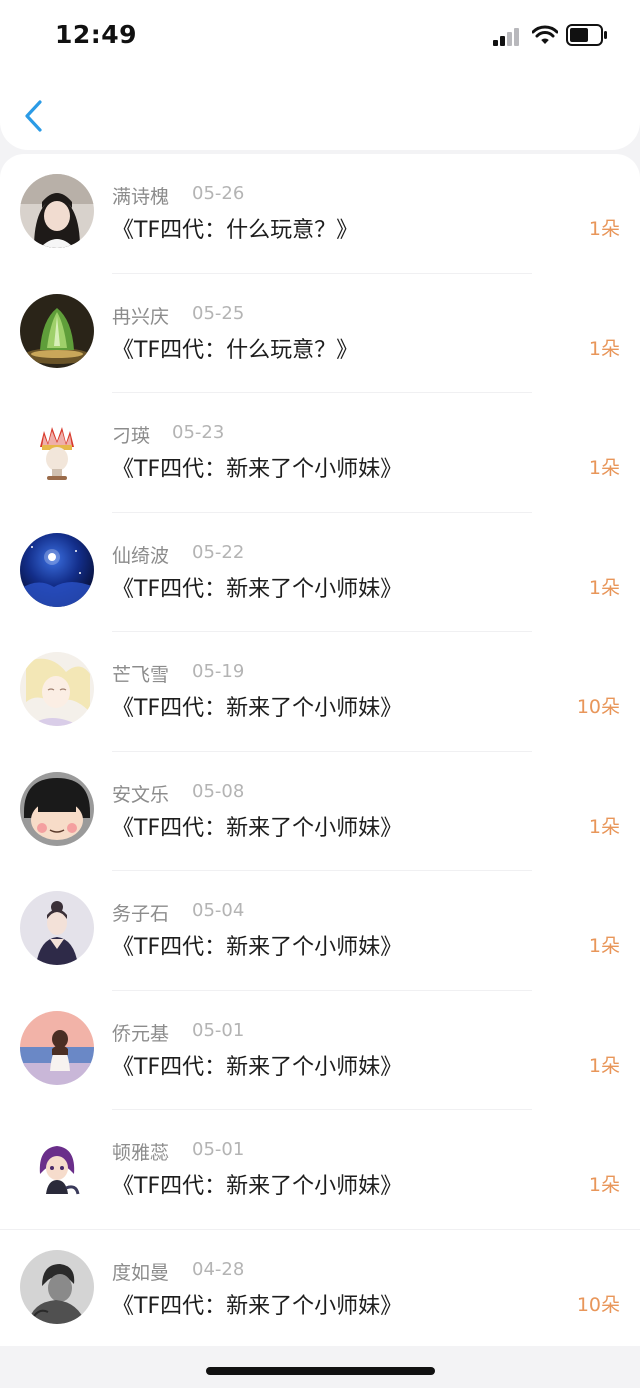 The height and width of the screenshot is (1388, 640). I want to click on user-name: 满诗槐, so click(141, 197).